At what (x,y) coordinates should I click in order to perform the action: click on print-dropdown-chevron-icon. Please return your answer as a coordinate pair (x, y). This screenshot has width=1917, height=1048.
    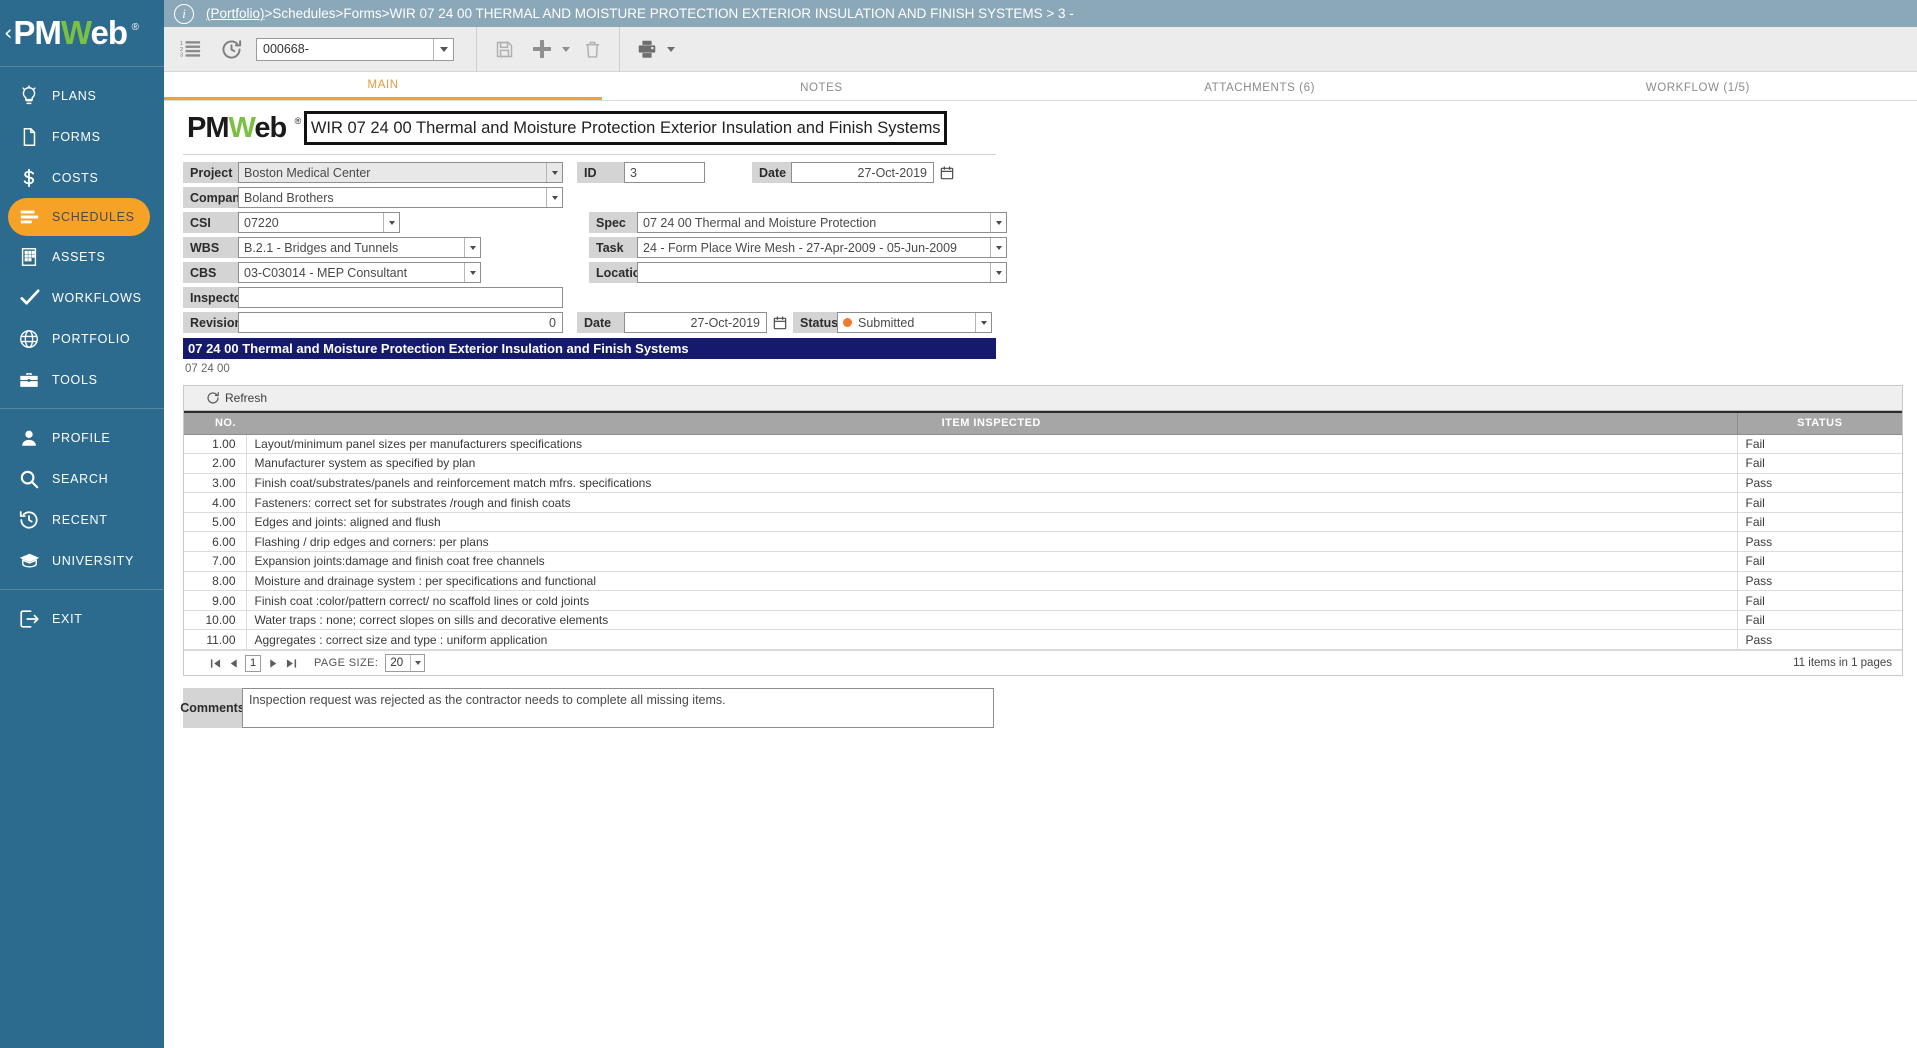
    Looking at the image, I should click on (671, 49).